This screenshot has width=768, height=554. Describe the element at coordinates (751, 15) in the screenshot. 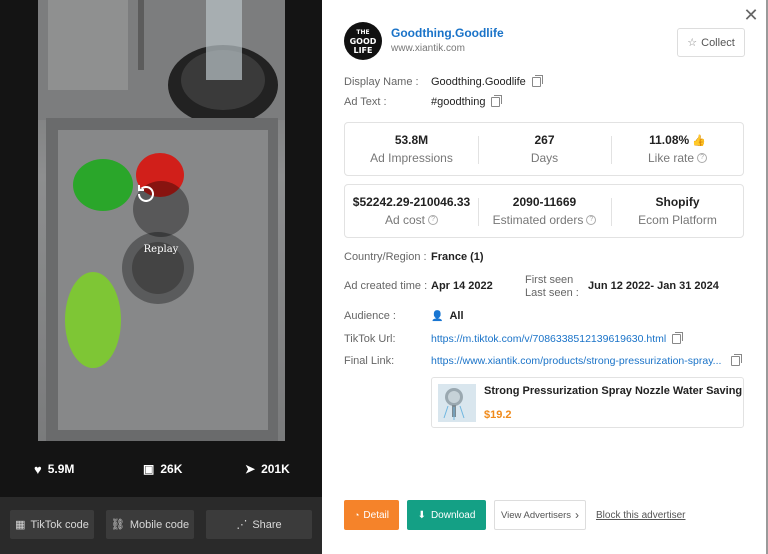

I see `close-icon: ✕` at that location.